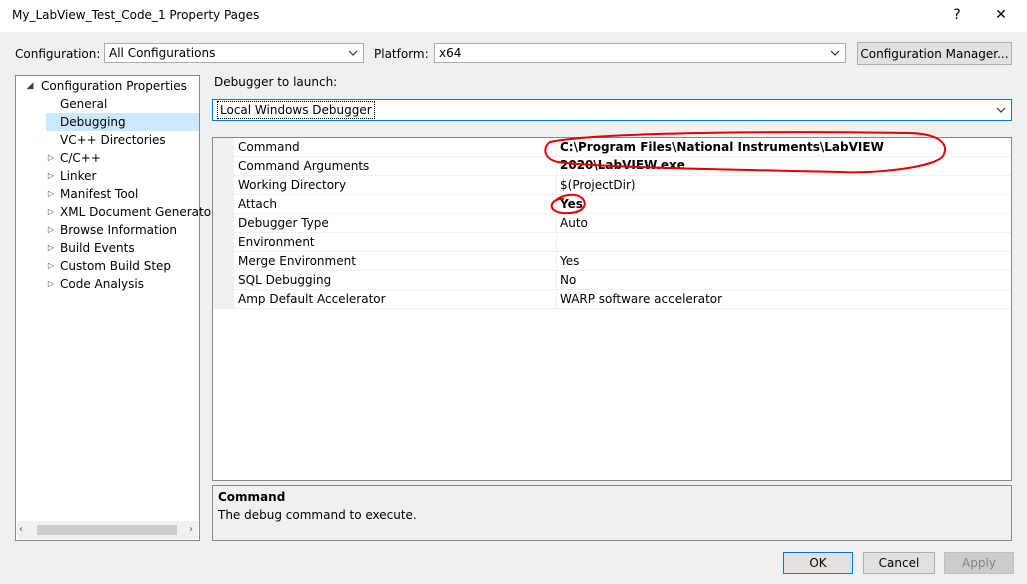 The height and width of the screenshot is (584, 1027). I want to click on apply-label: Apply, so click(979, 563).